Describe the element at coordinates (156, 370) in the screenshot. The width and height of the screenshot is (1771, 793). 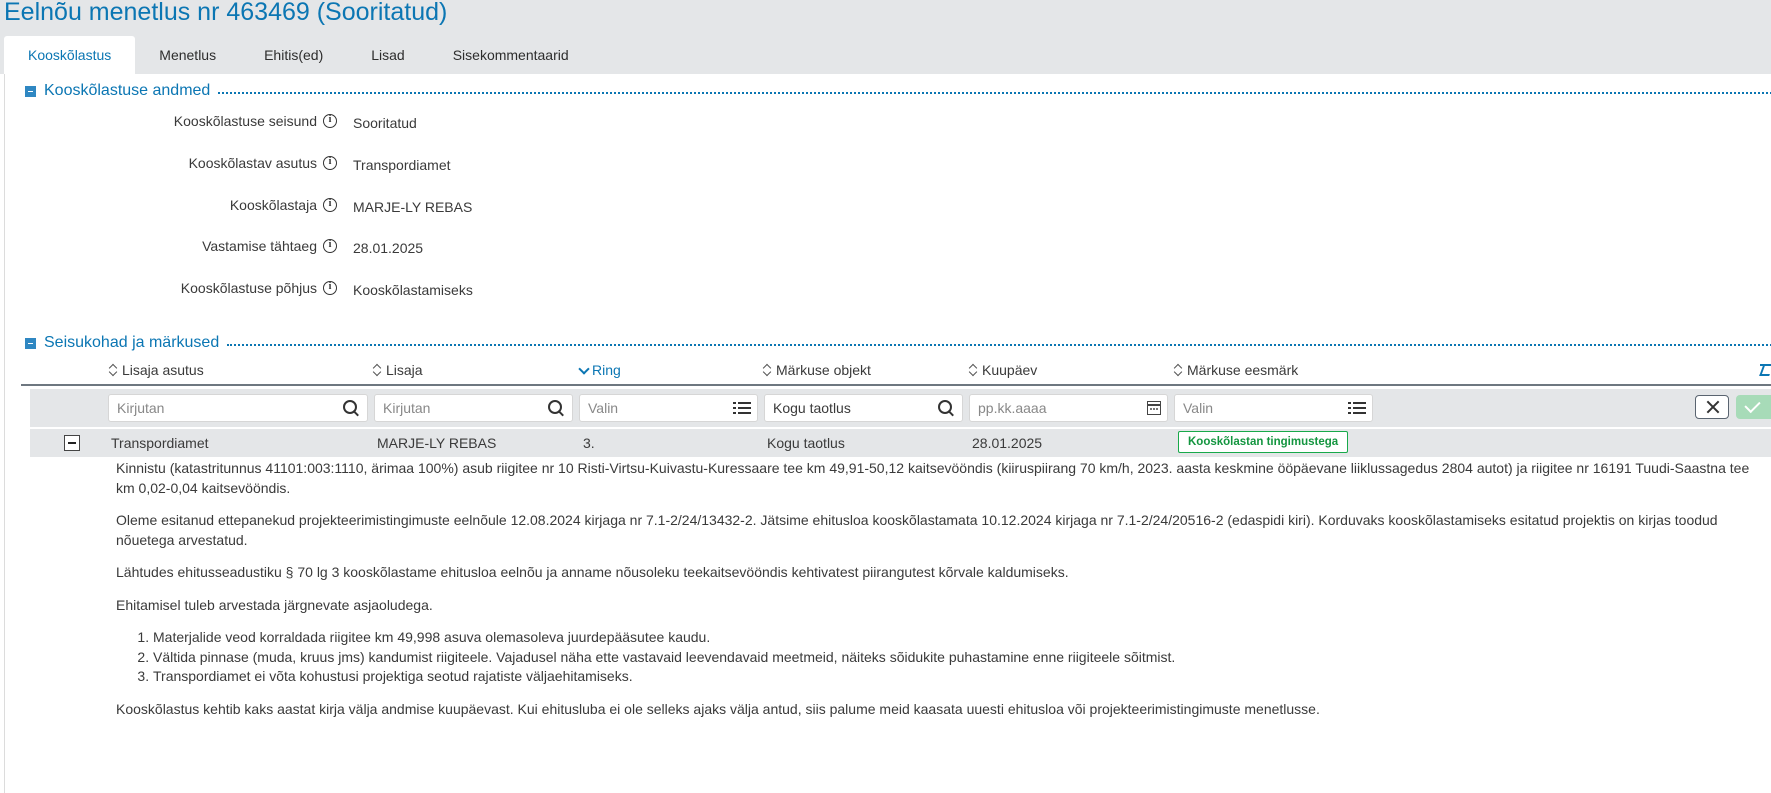
I see `column-header-lisaja-asutus: Lisaja asutus` at that location.